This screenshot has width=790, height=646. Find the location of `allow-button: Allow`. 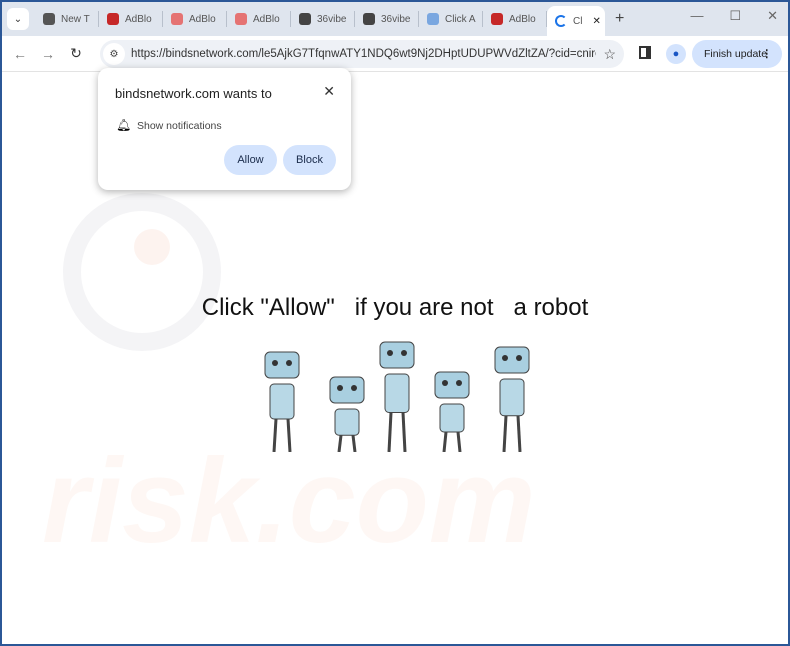

allow-button: Allow is located at coordinates (250, 160).